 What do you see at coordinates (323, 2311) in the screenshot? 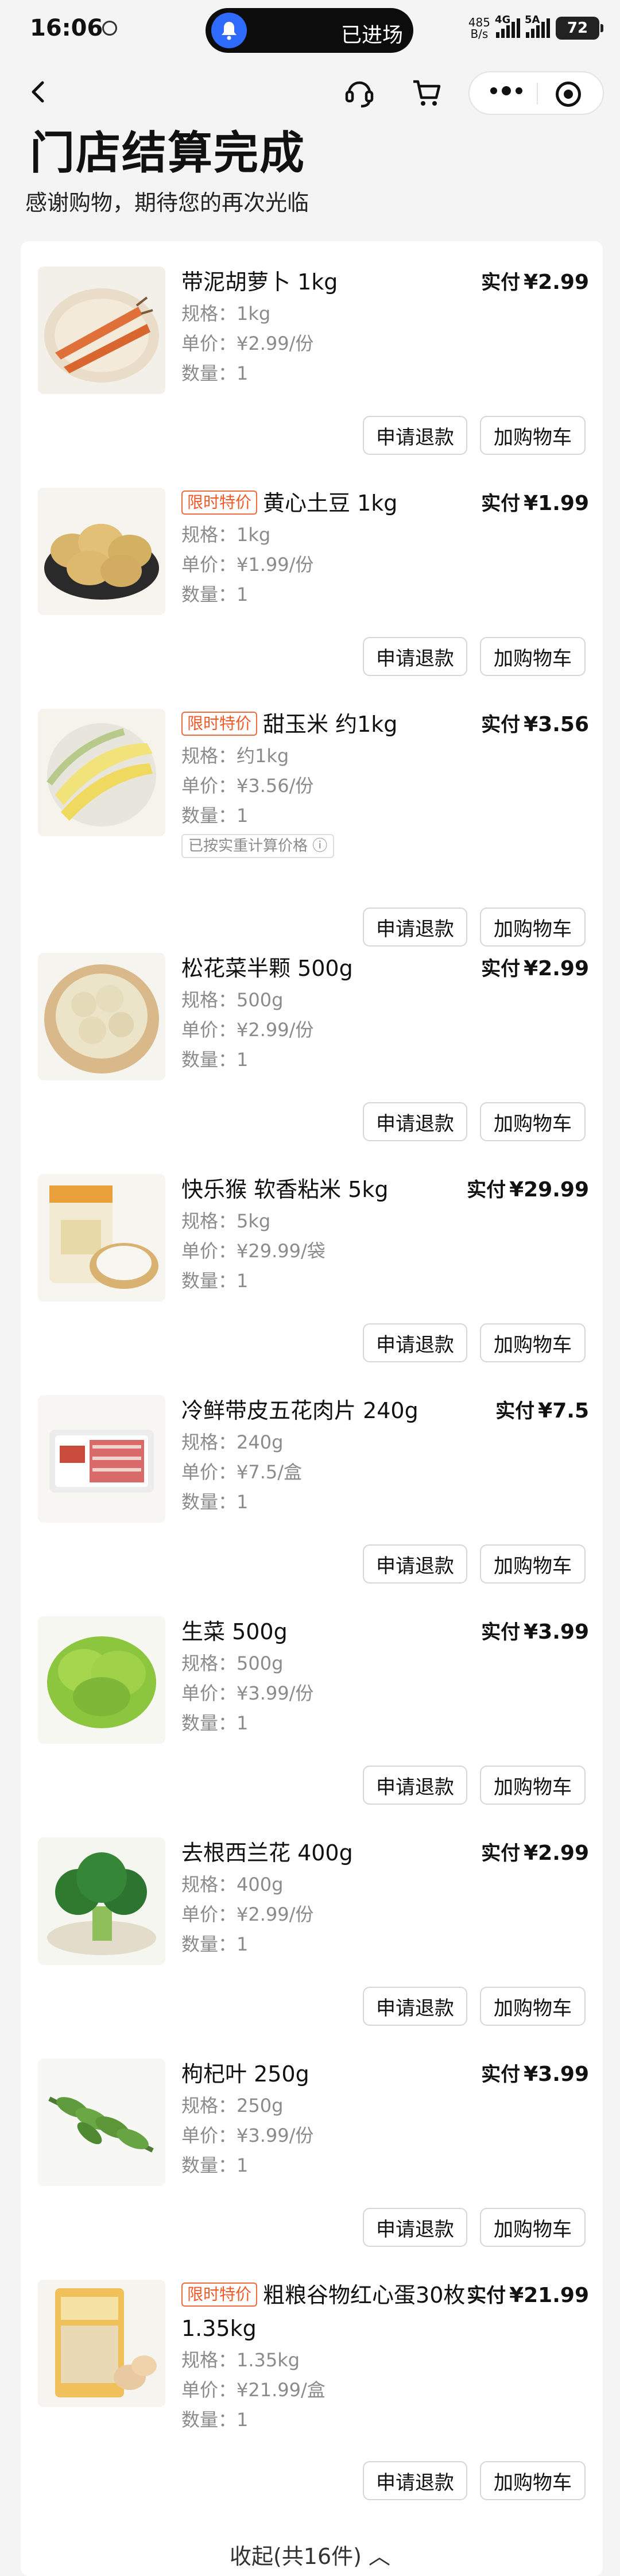
I see `product-name: 限时特价 粗粮谷物红心蛋30枚 1.35kg` at bounding box center [323, 2311].